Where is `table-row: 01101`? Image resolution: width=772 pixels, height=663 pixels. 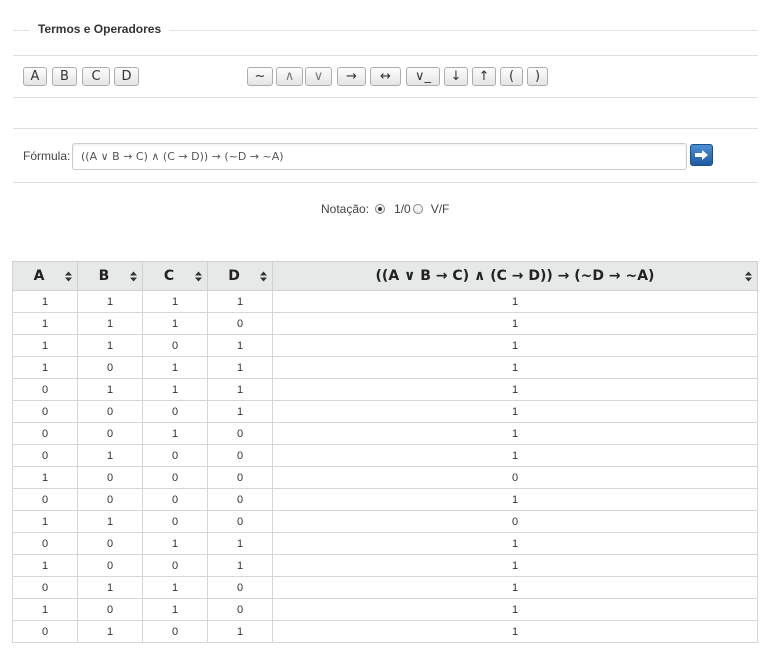 table-row: 01101 is located at coordinates (385, 587).